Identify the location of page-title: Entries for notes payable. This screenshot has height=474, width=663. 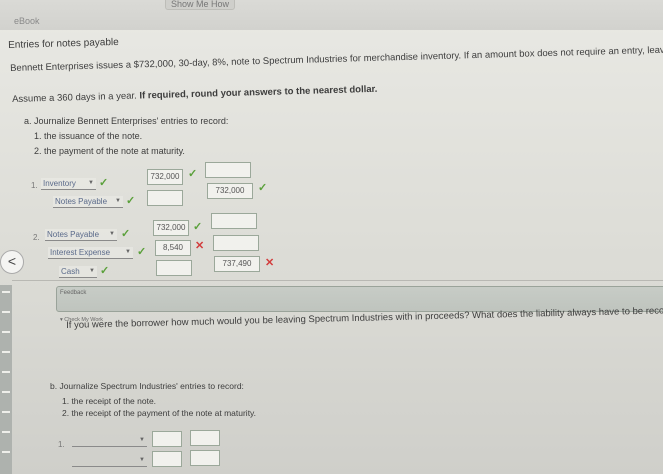
(63, 43).